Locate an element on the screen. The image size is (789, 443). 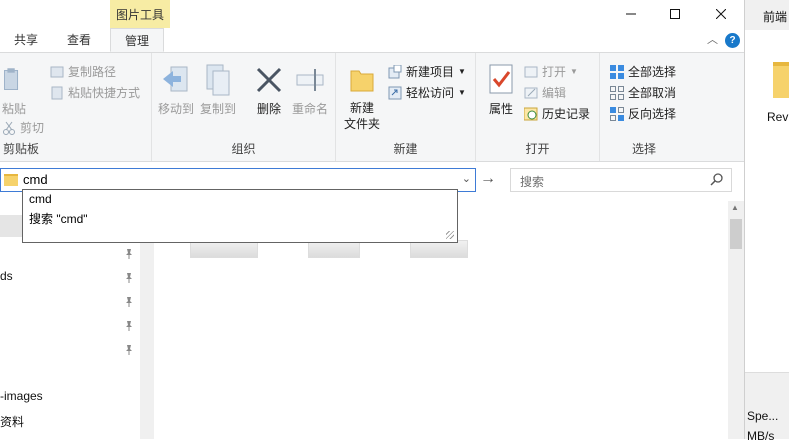
new-group: 新建 文件夹 新建项目 ▼ 轻松访问 ▼ 新建 is located at coordinates (406, 107).